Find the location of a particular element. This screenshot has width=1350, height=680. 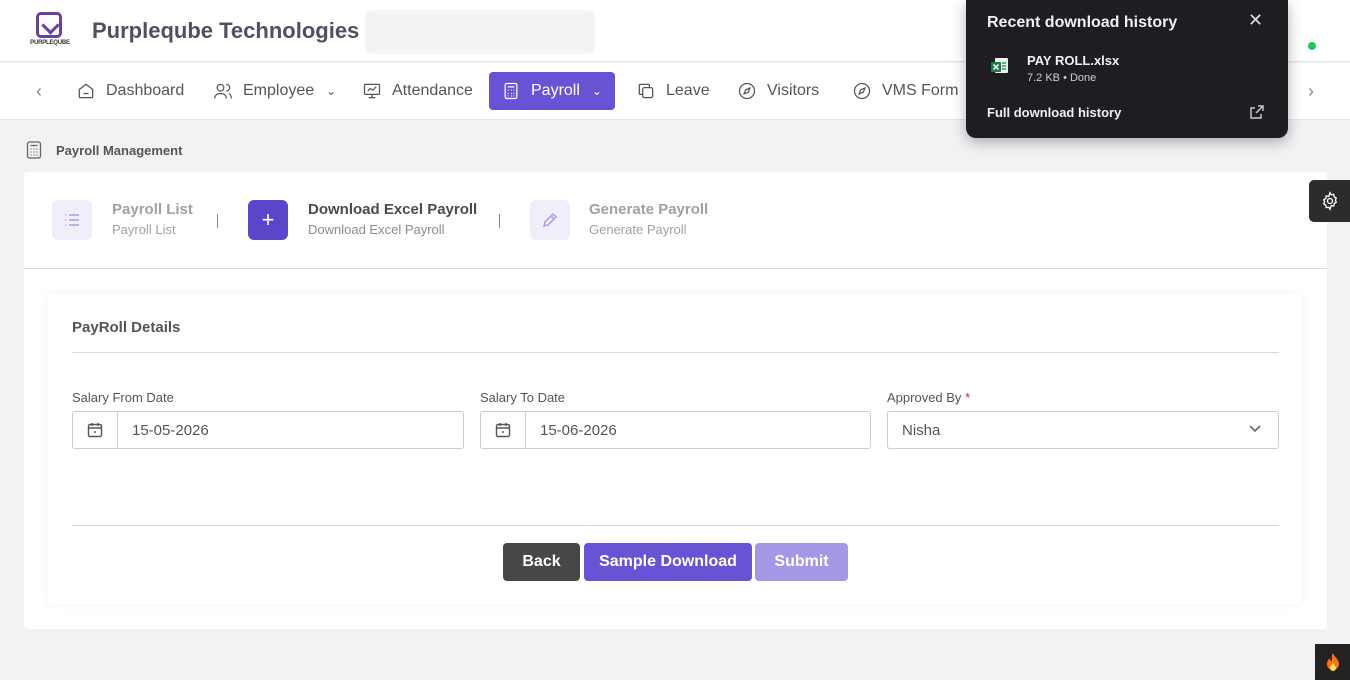

approved-by-label: Approved By * is located at coordinates (928, 397).